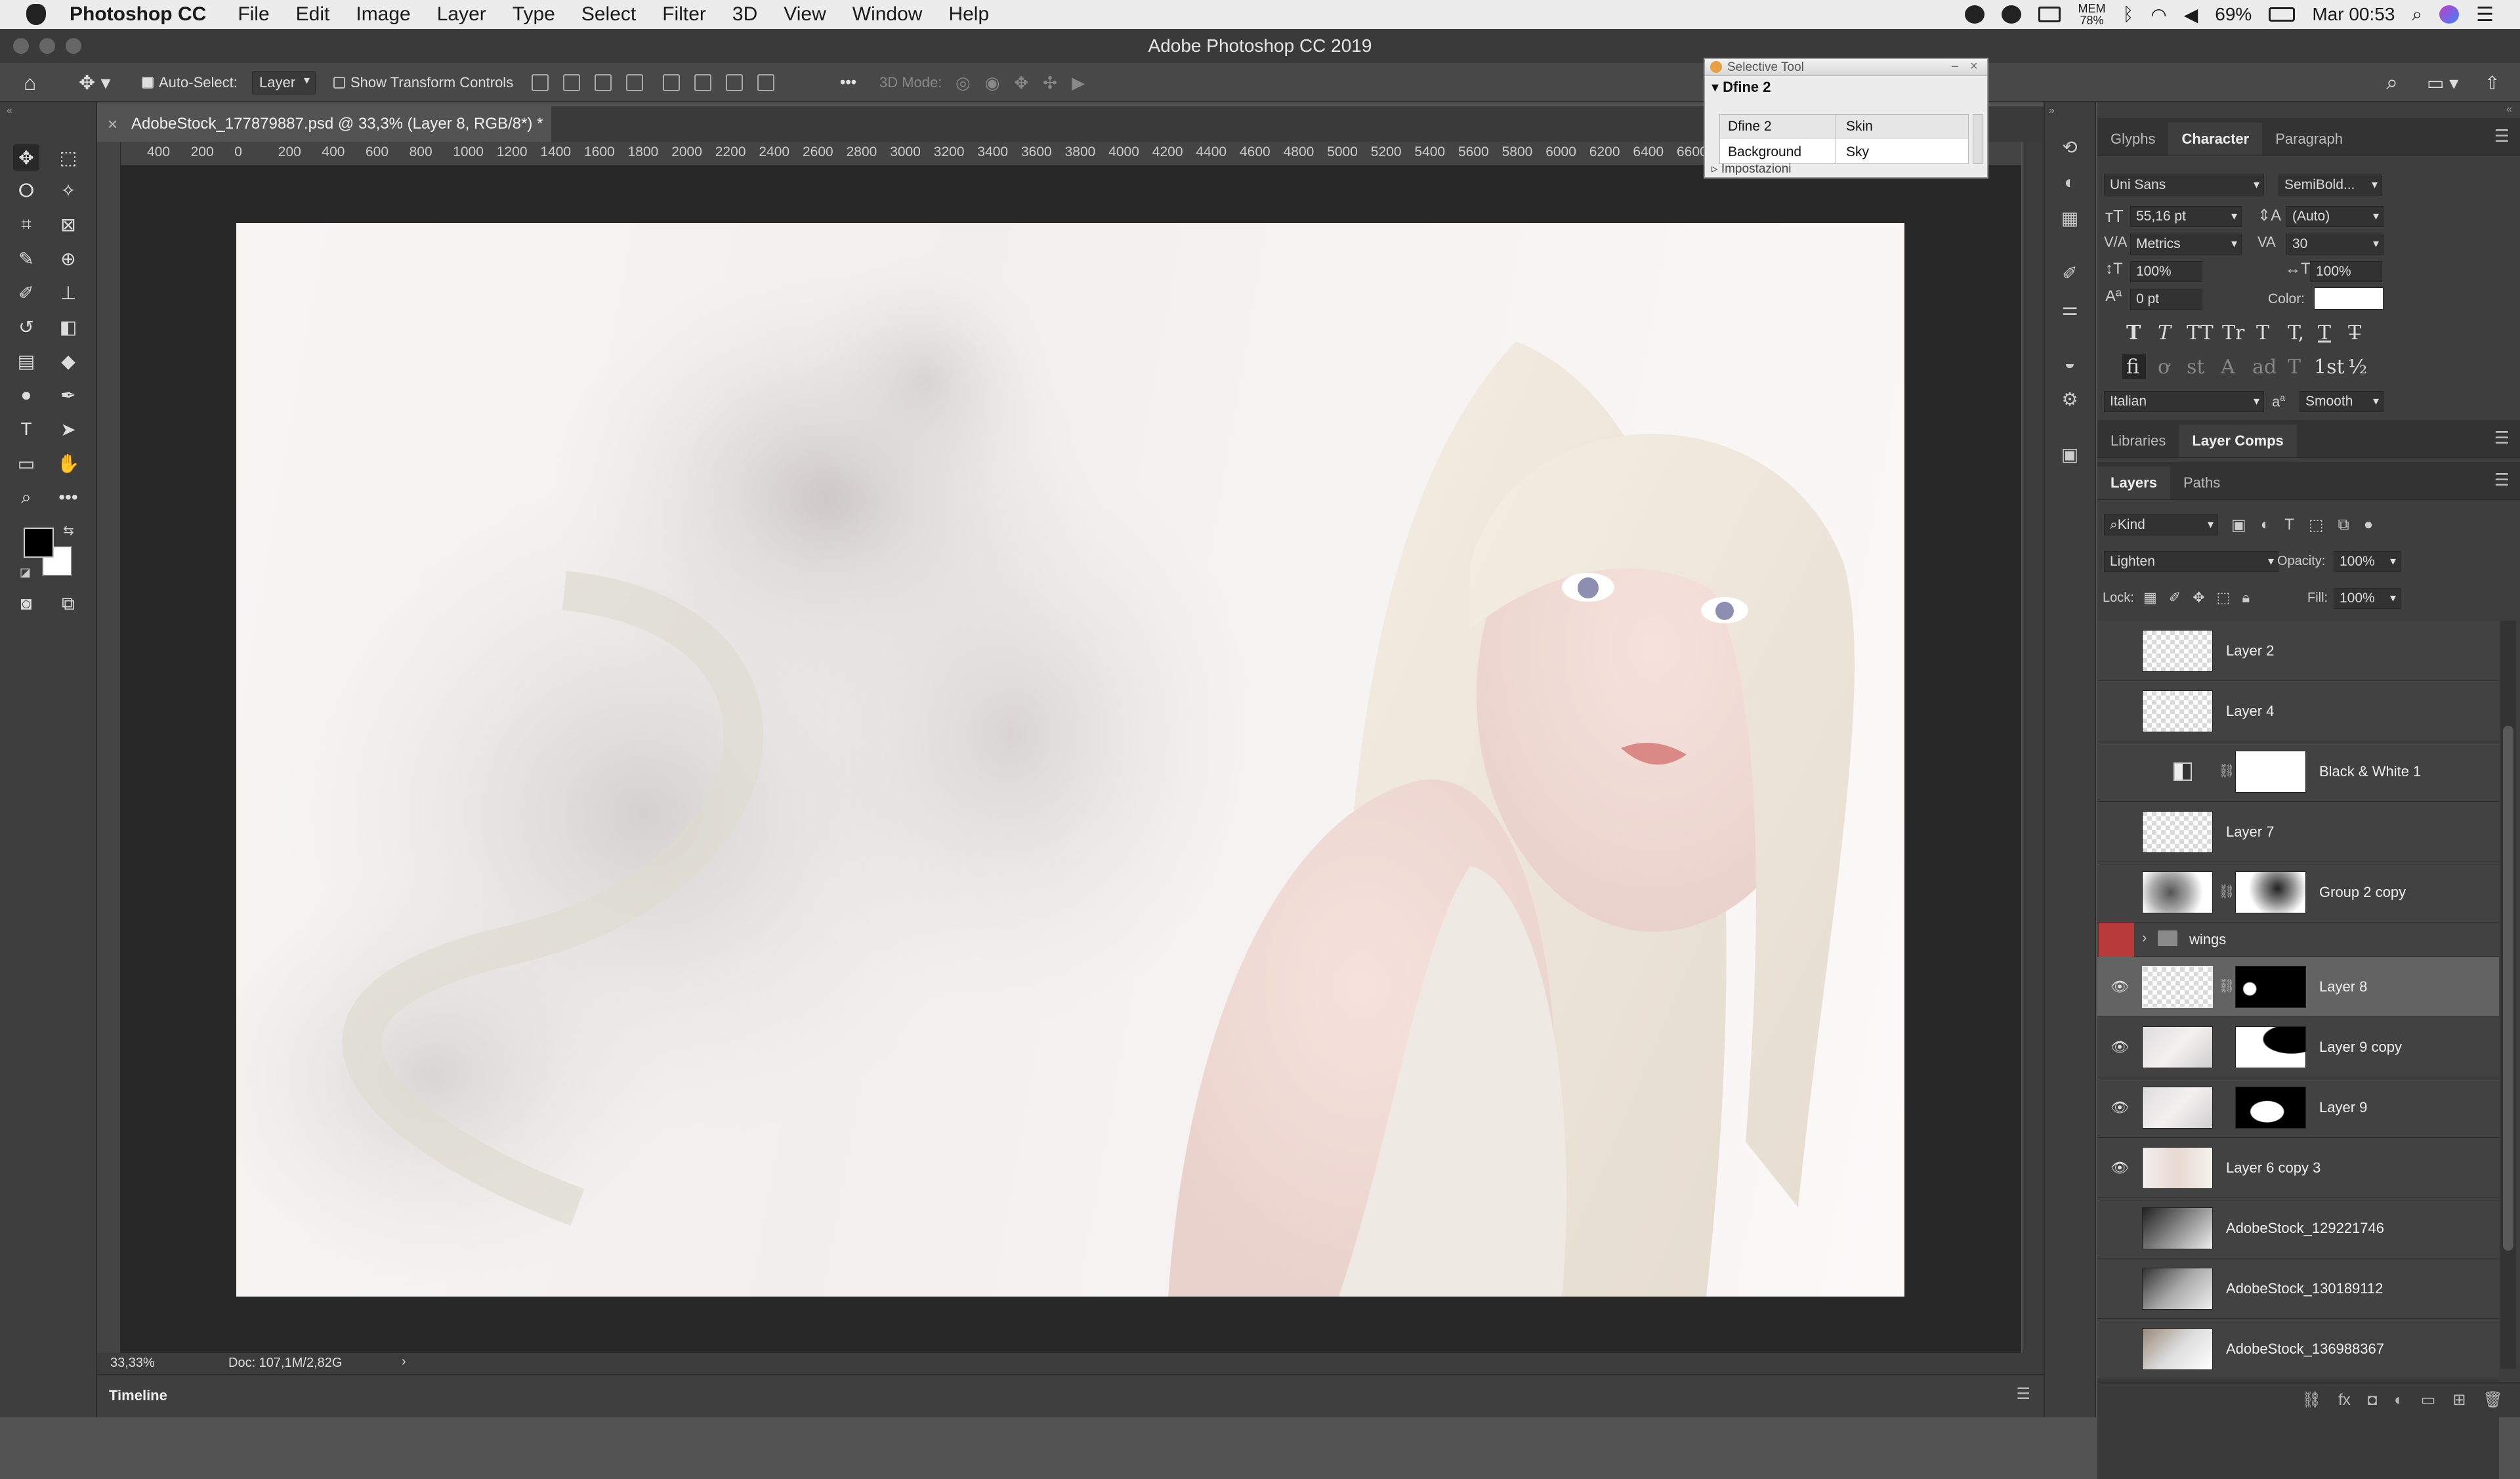 This screenshot has width=2520, height=1479. Describe the element at coordinates (339, 83) in the screenshot. I see `show-transform-check` at that location.